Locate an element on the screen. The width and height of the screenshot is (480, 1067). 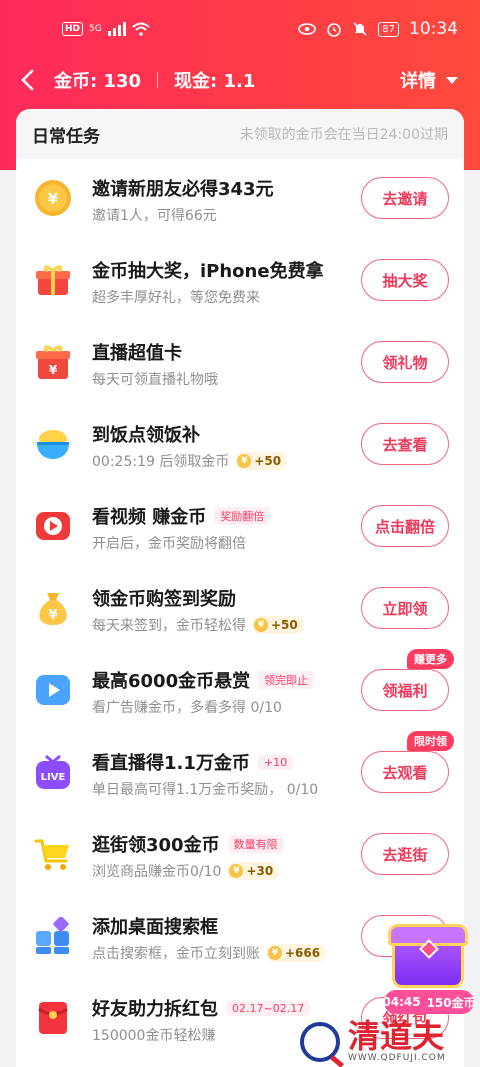
task-subtitle: 00:25:19 后领取金币 ¥ +50 is located at coordinates (190, 461).